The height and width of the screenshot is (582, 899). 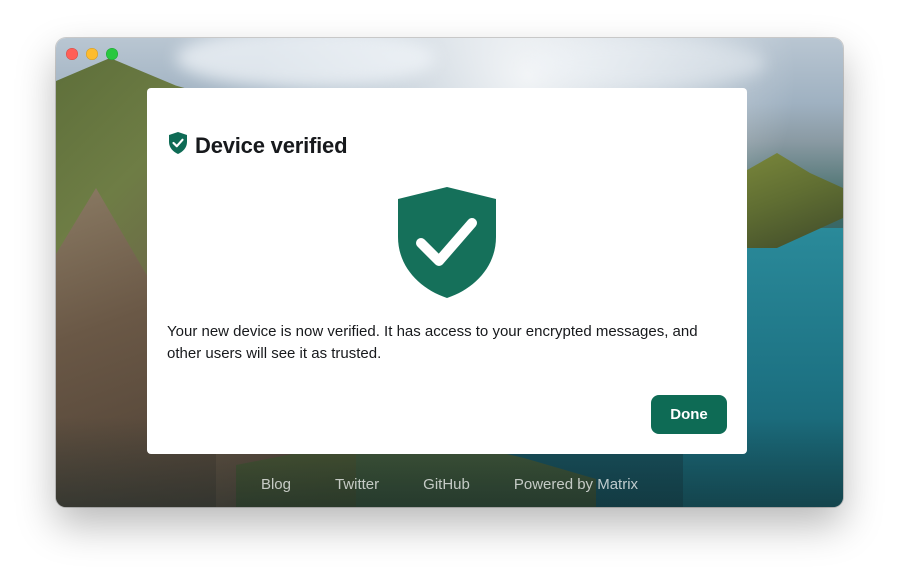 What do you see at coordinates (276, 484) in the screenshot?
I see `footer-link-blog: Blog` at bounding box center [276, 484].